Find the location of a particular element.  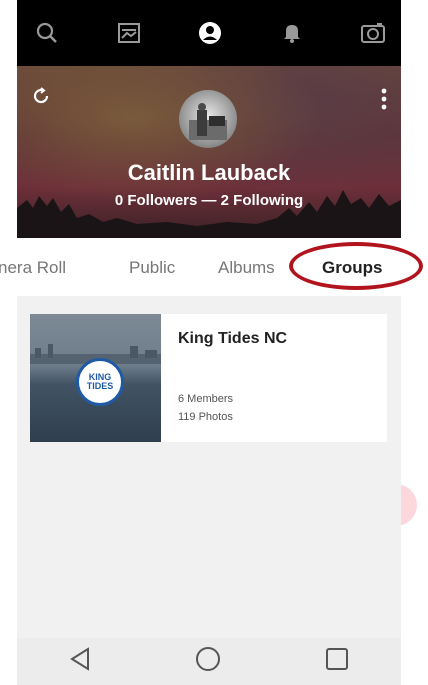

recents-icon is located at coordinates (337, 661).